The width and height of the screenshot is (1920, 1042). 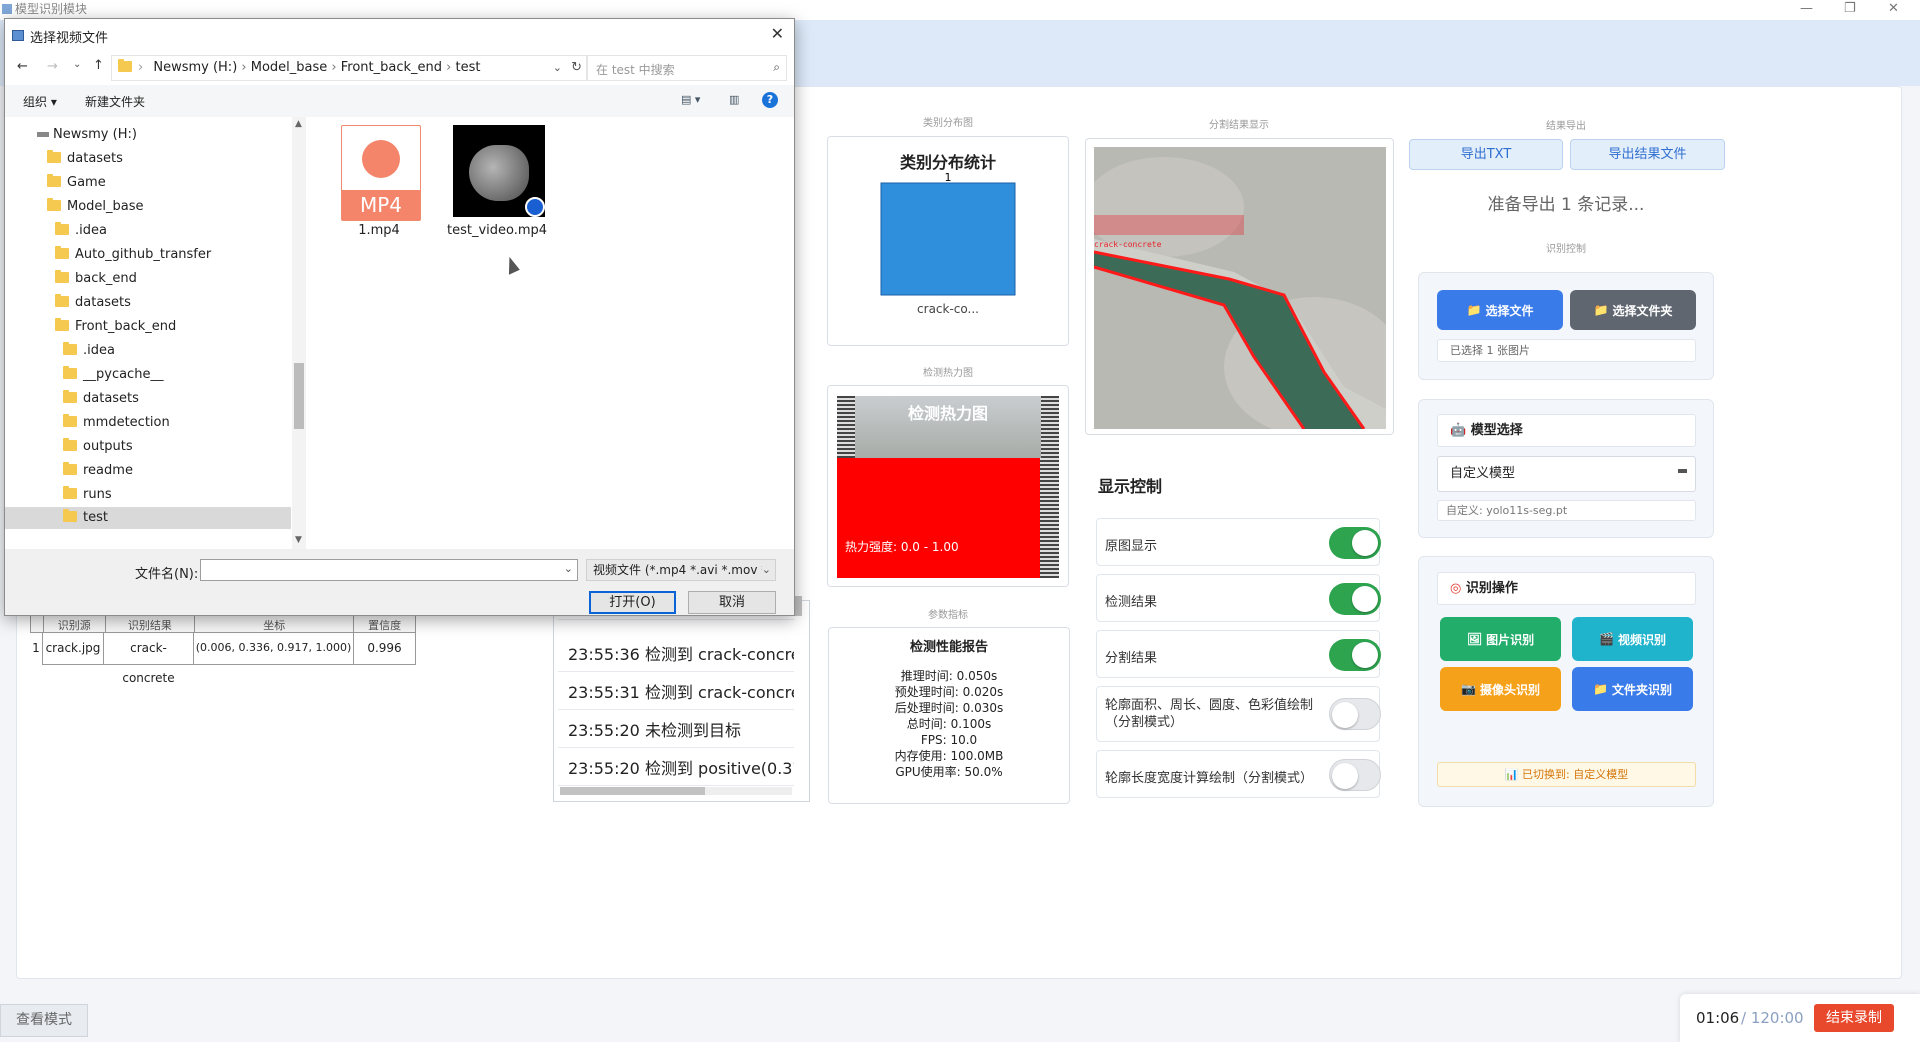 What do you see at coordinates (389, 570) in the screenshot?
I see `filename-input: ⌄` at bounding box center [389, 570].